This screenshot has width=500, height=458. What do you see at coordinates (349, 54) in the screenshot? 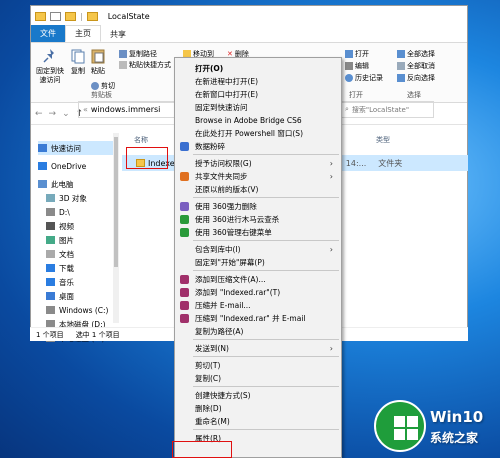
I see `open-icon` at bounding box center [349, 54].